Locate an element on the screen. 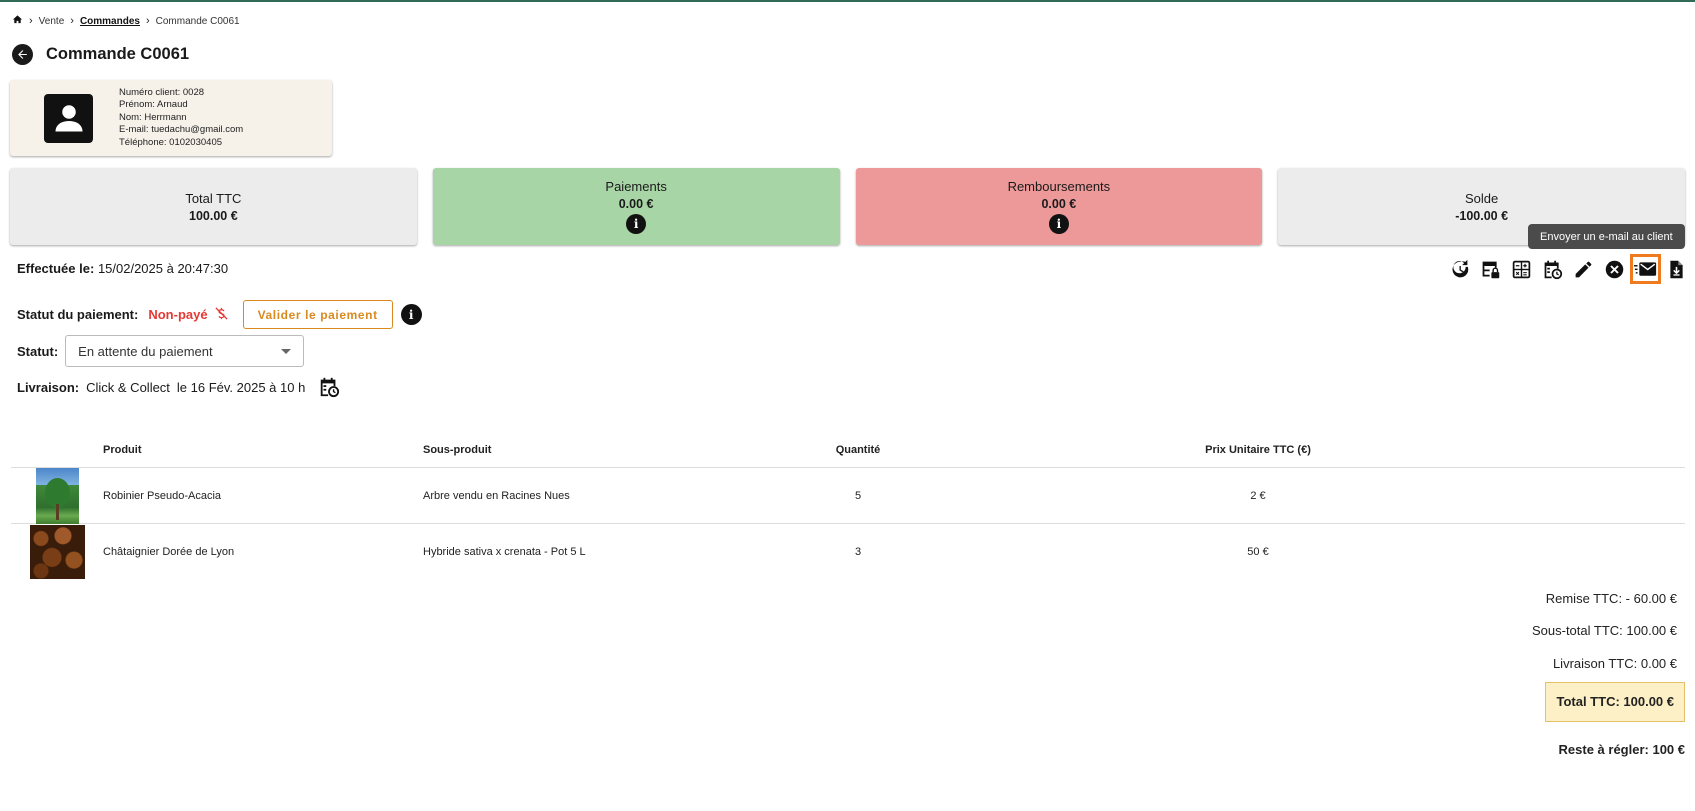 The width and height of the screenshot is (1695, 811). row-quantite: 3 is located at coordinates (858, 552).